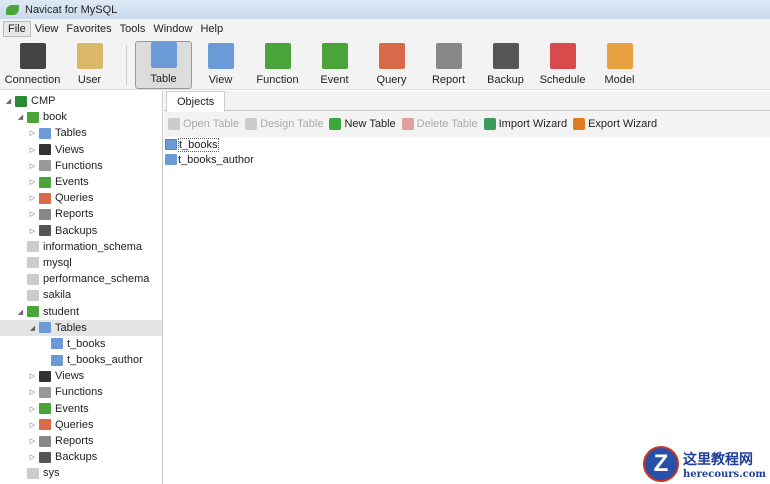  I want to click on menu-tools: Tools, so click(133, 29).